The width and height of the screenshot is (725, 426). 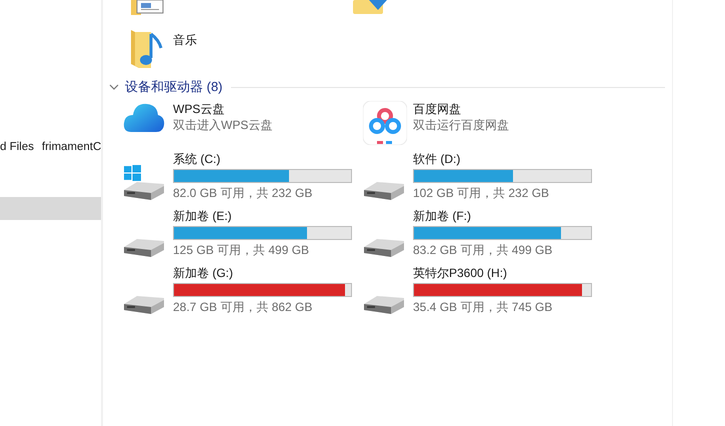 I want to click on item-detail: 双击运行百度网盘, so click(x=461, y=125).